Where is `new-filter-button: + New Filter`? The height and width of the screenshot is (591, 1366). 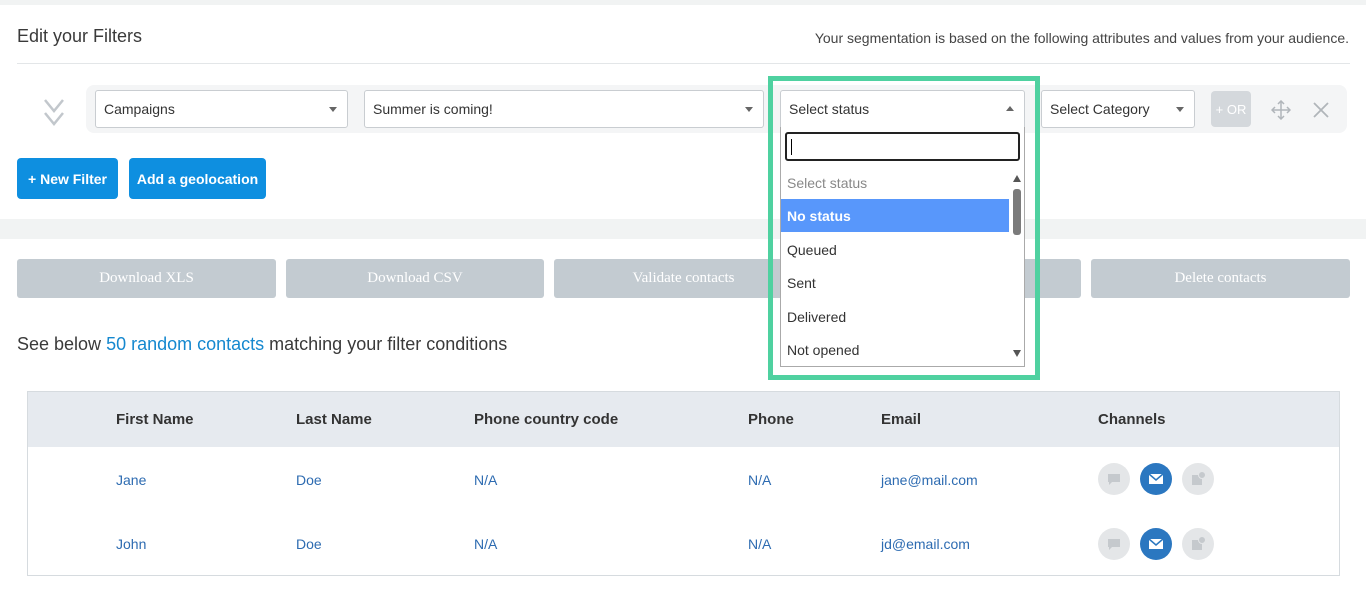 new-filter-button: + New Filter is located at coordinates (67, 178).